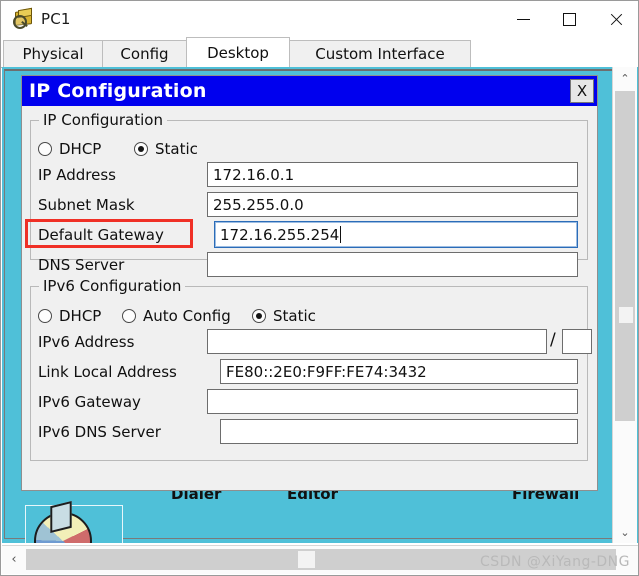 The height and width of the screenshot is (576, 639). Describe the element at coordinates (625, 256) in the screenshot. I see `vertical-scroll-thumb` at that location.